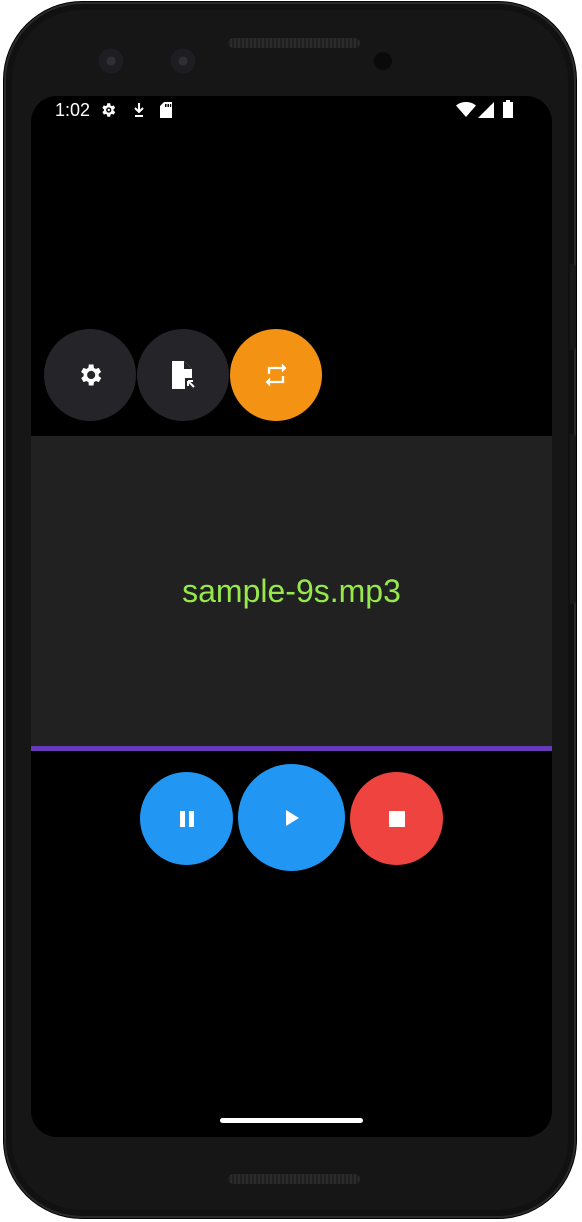  I want to click on file-open-icon, so click(183, 375).